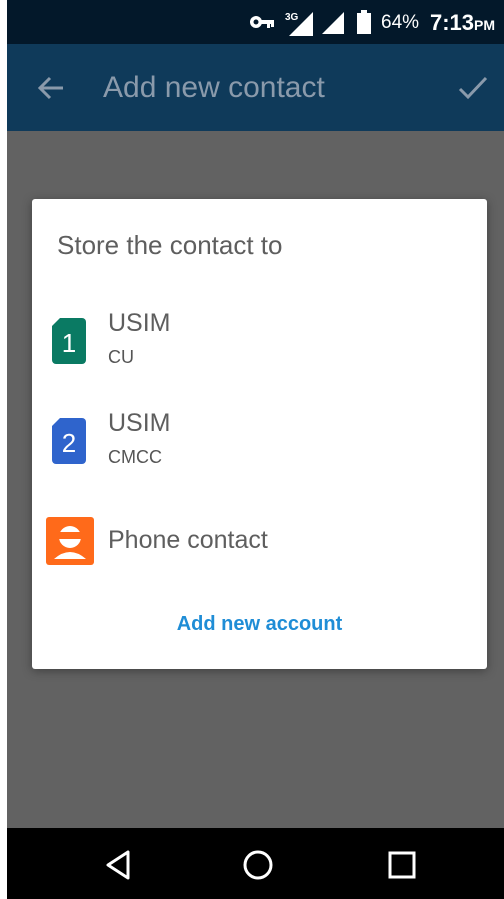 Image resolution: width=504 pixels, height=899 pixels. What do you see at coordinates (170, 245) in the screenshot?
I see `dialog-title: Store the contact to` at bounding box center [170, 245].